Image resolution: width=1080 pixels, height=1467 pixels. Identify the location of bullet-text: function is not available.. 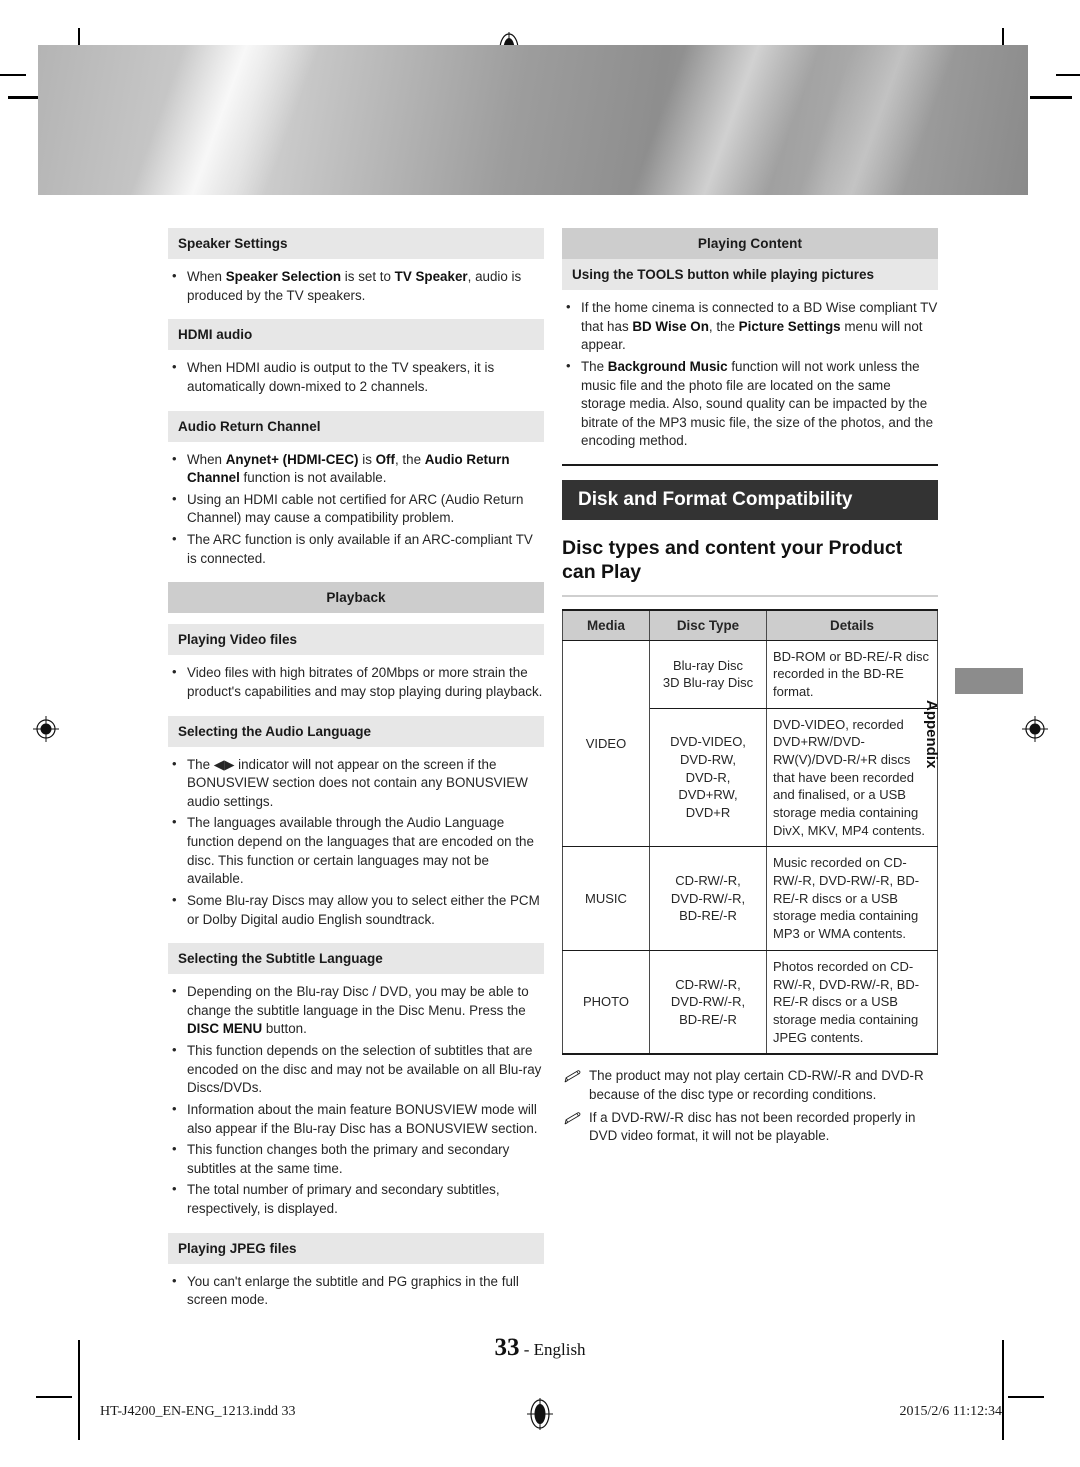
(313, 478).